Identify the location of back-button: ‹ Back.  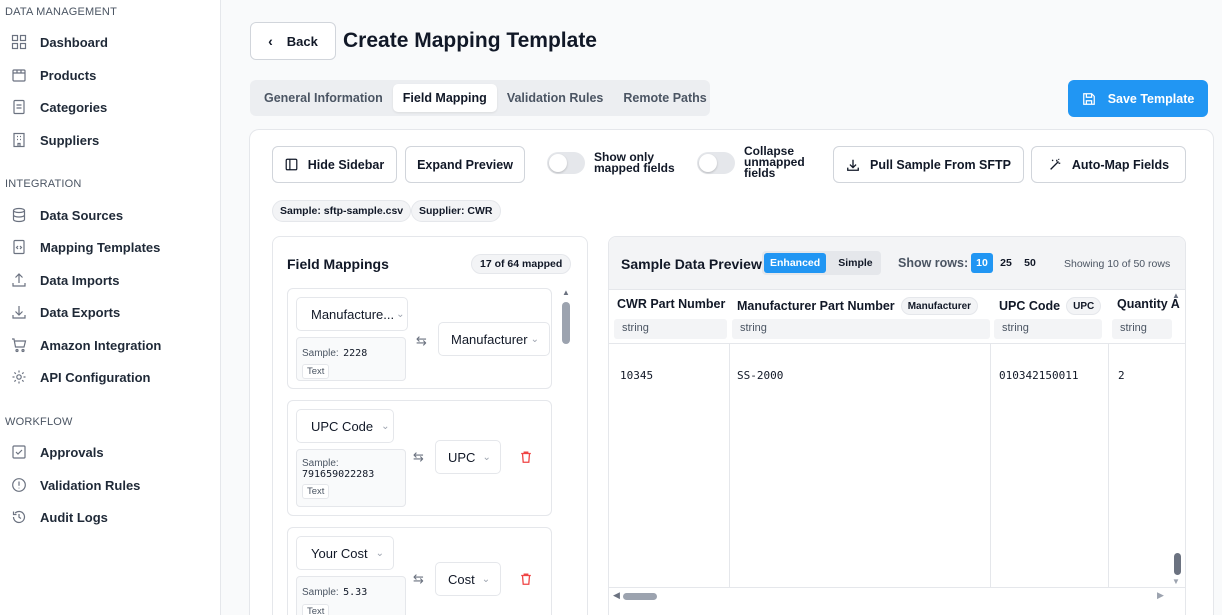
(293, 41).